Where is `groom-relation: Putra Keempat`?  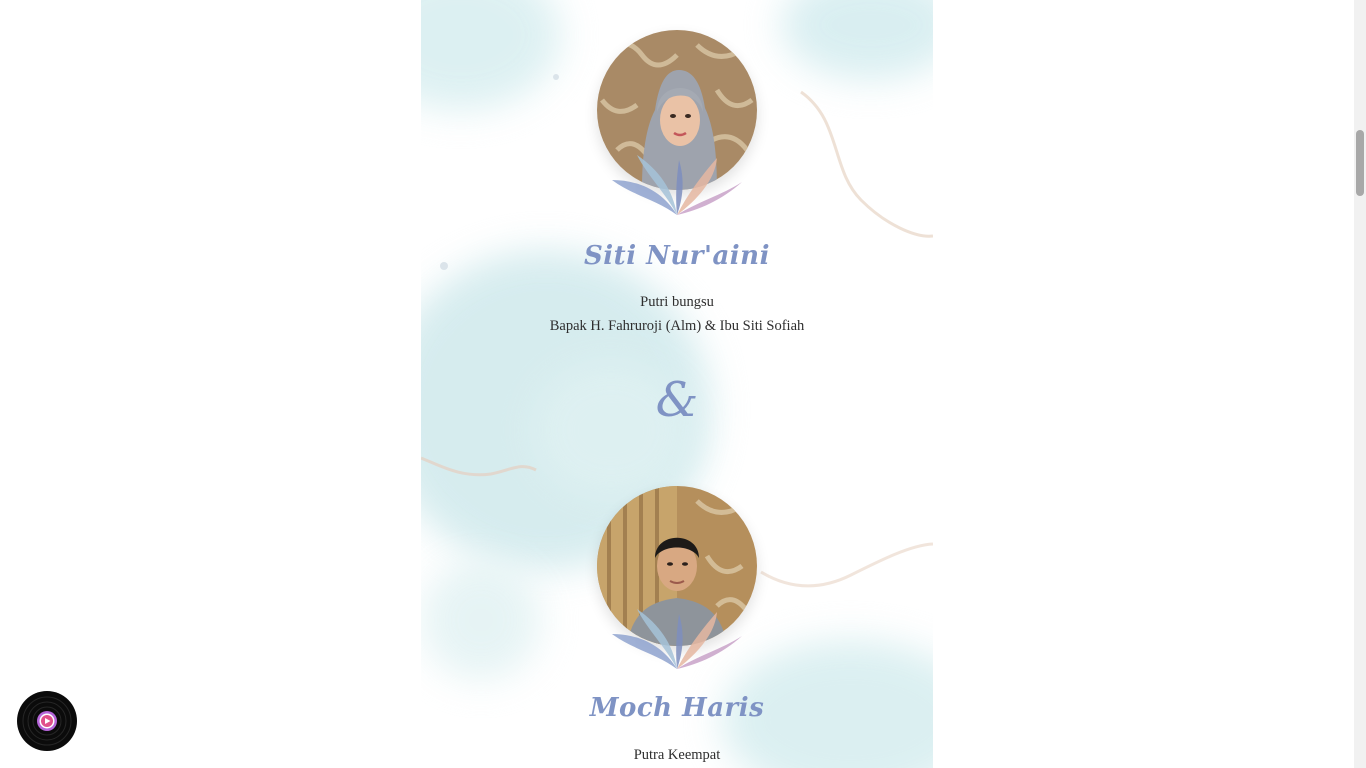 groom-relation: Putra Keempat is located at coordinates (677, 755).